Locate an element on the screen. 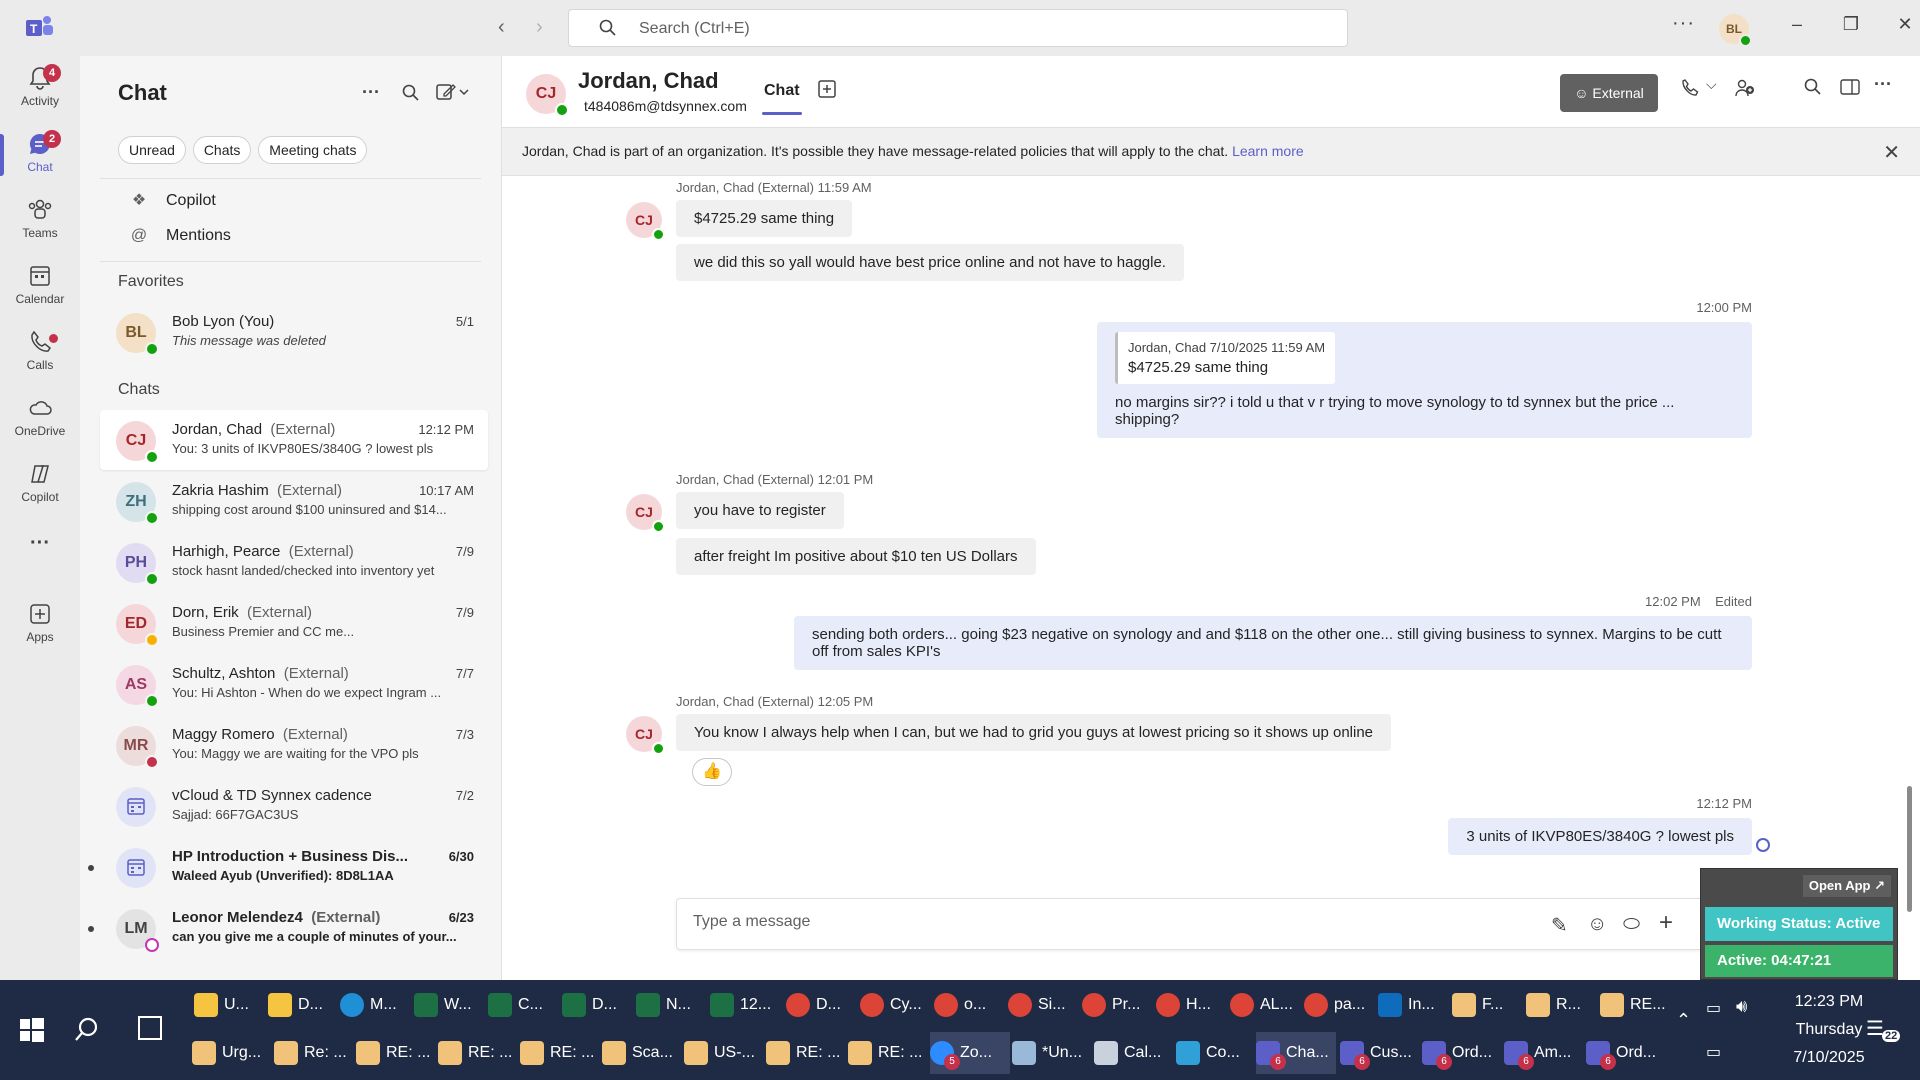 The height and width of the screenshot is (1080, 1920). windows-start-icon is located at coordinates (32, 1030).